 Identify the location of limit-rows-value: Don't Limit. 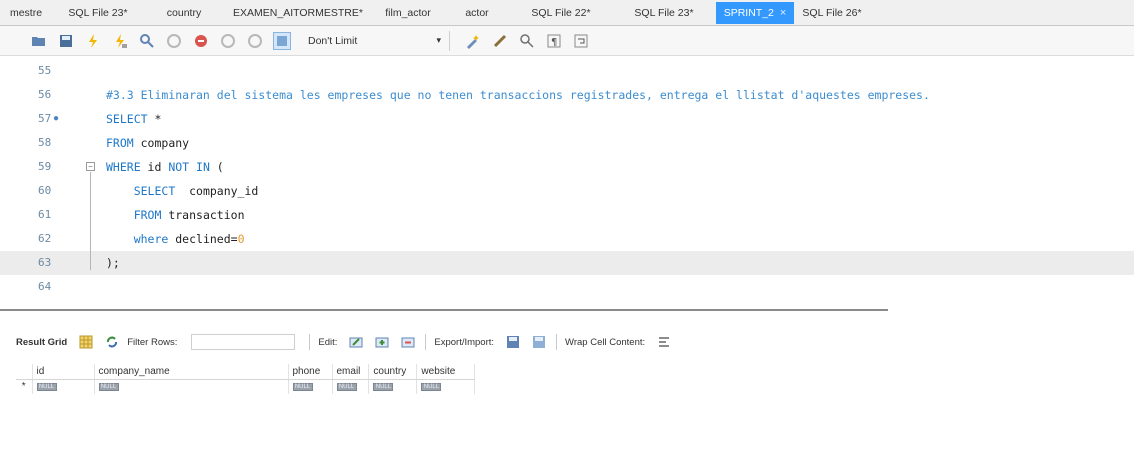
(333, 40).